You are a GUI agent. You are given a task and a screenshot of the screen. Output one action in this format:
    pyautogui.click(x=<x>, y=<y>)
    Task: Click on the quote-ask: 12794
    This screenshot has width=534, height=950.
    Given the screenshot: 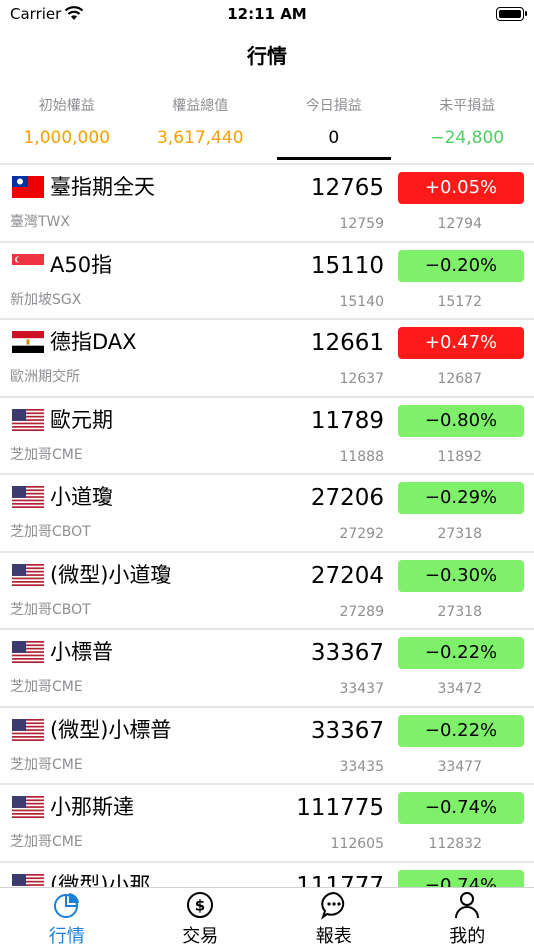 What is the action you would take?
    pyautogui.click(x=459, y=224)
    